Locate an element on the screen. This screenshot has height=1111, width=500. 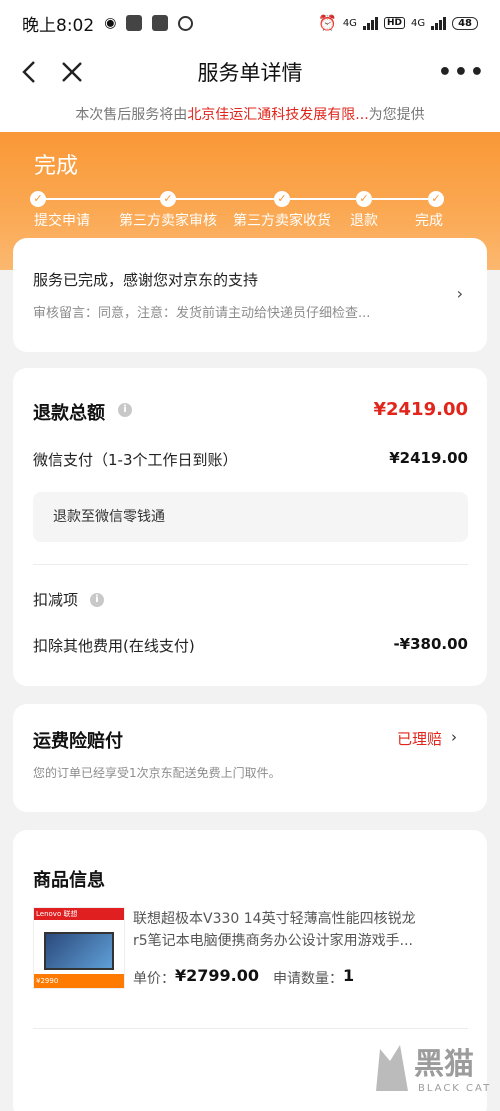
signal-icon is located at coordinates (370, 23).